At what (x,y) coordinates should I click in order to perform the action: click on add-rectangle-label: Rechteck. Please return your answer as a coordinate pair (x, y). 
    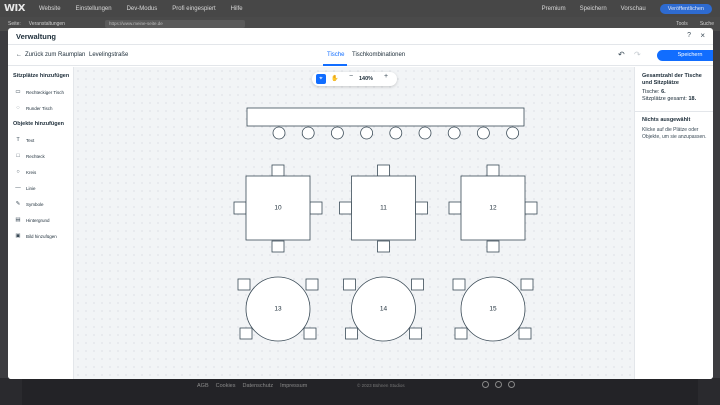
    Looking at the image, I should click on (35, 156).